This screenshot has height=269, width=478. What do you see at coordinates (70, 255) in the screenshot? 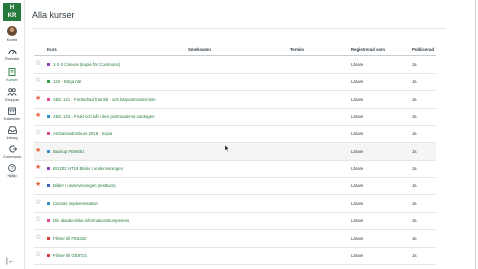
I see `course-name-link: Filmer till GE8721` at bounding box center [70, 255].